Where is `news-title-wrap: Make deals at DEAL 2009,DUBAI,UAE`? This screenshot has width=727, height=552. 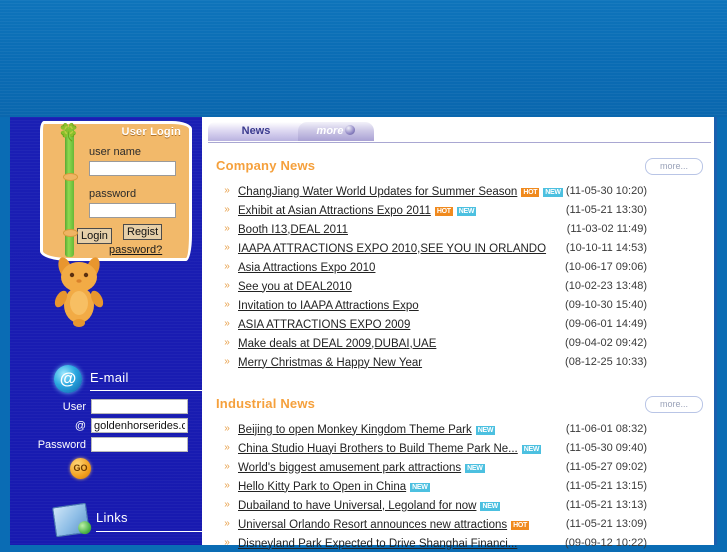 news-title-wrap: Make deals at DEAL 2009,DUBAI,UAE is located at coordinates (337, 343).